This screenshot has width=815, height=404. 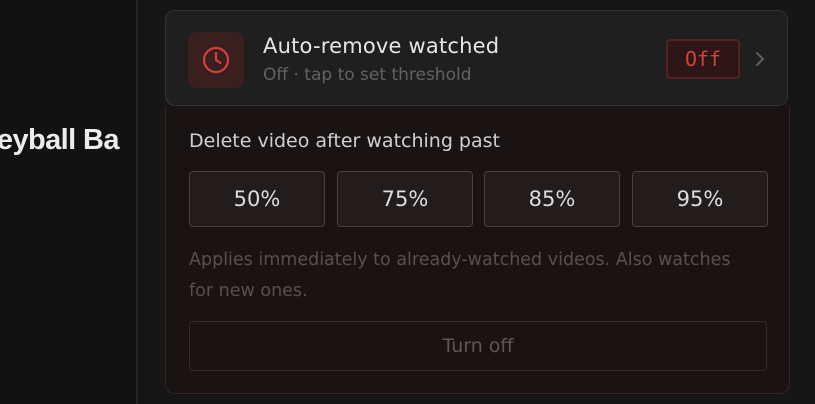 I want to click on chevron-right-icon, so click(x=760, y=59).